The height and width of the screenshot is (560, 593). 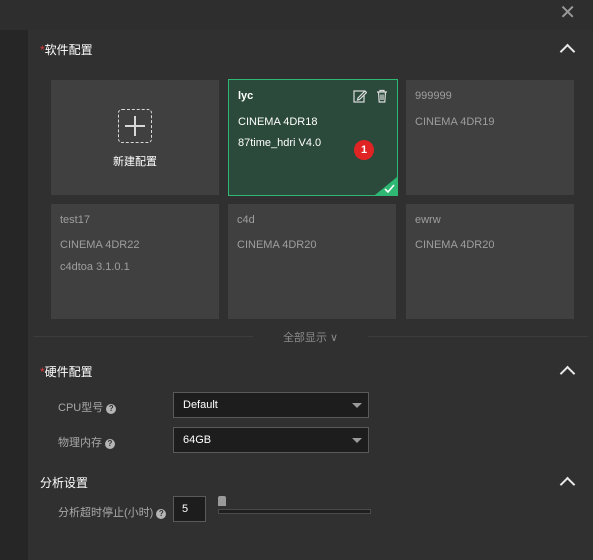 I want to click on edit-icon, so click(x=360, y=96).